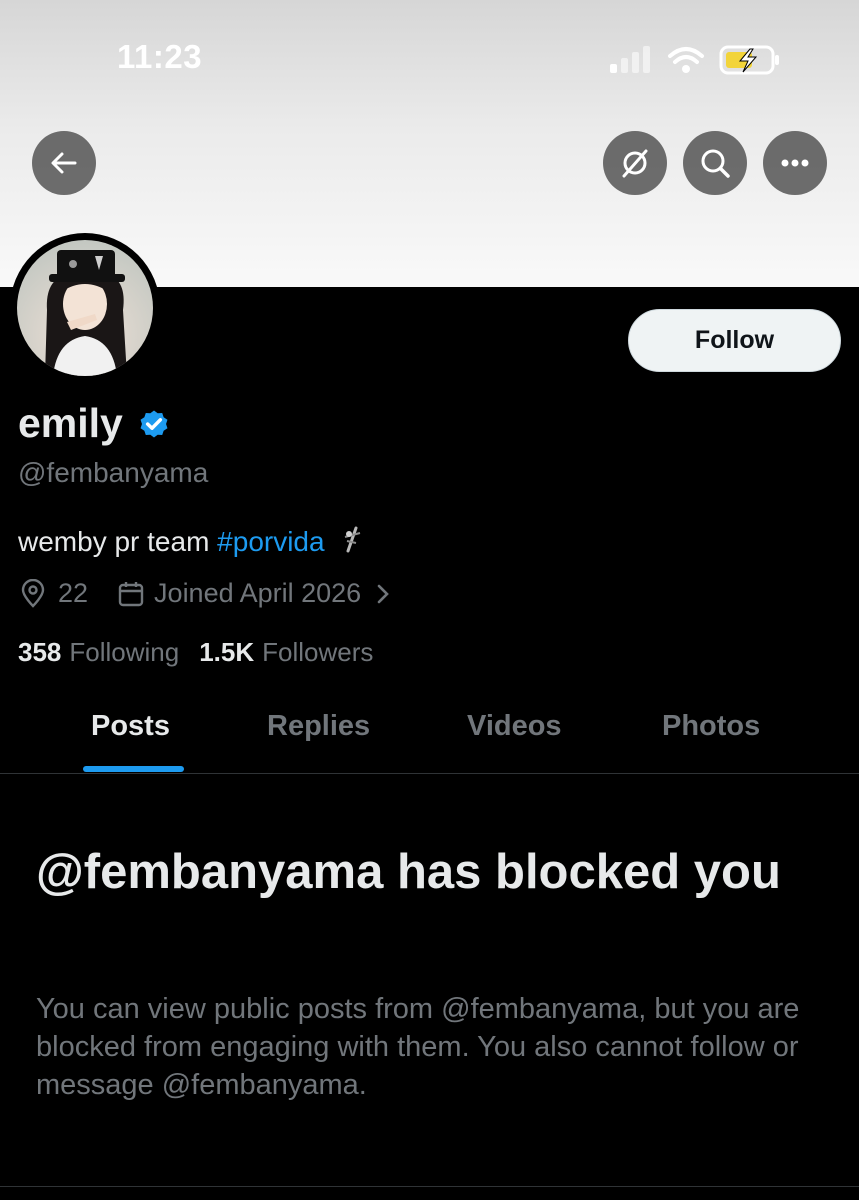  Describe the element at coordinates (40, 652) in the screenshot. I see `following-count: 358` at that location.